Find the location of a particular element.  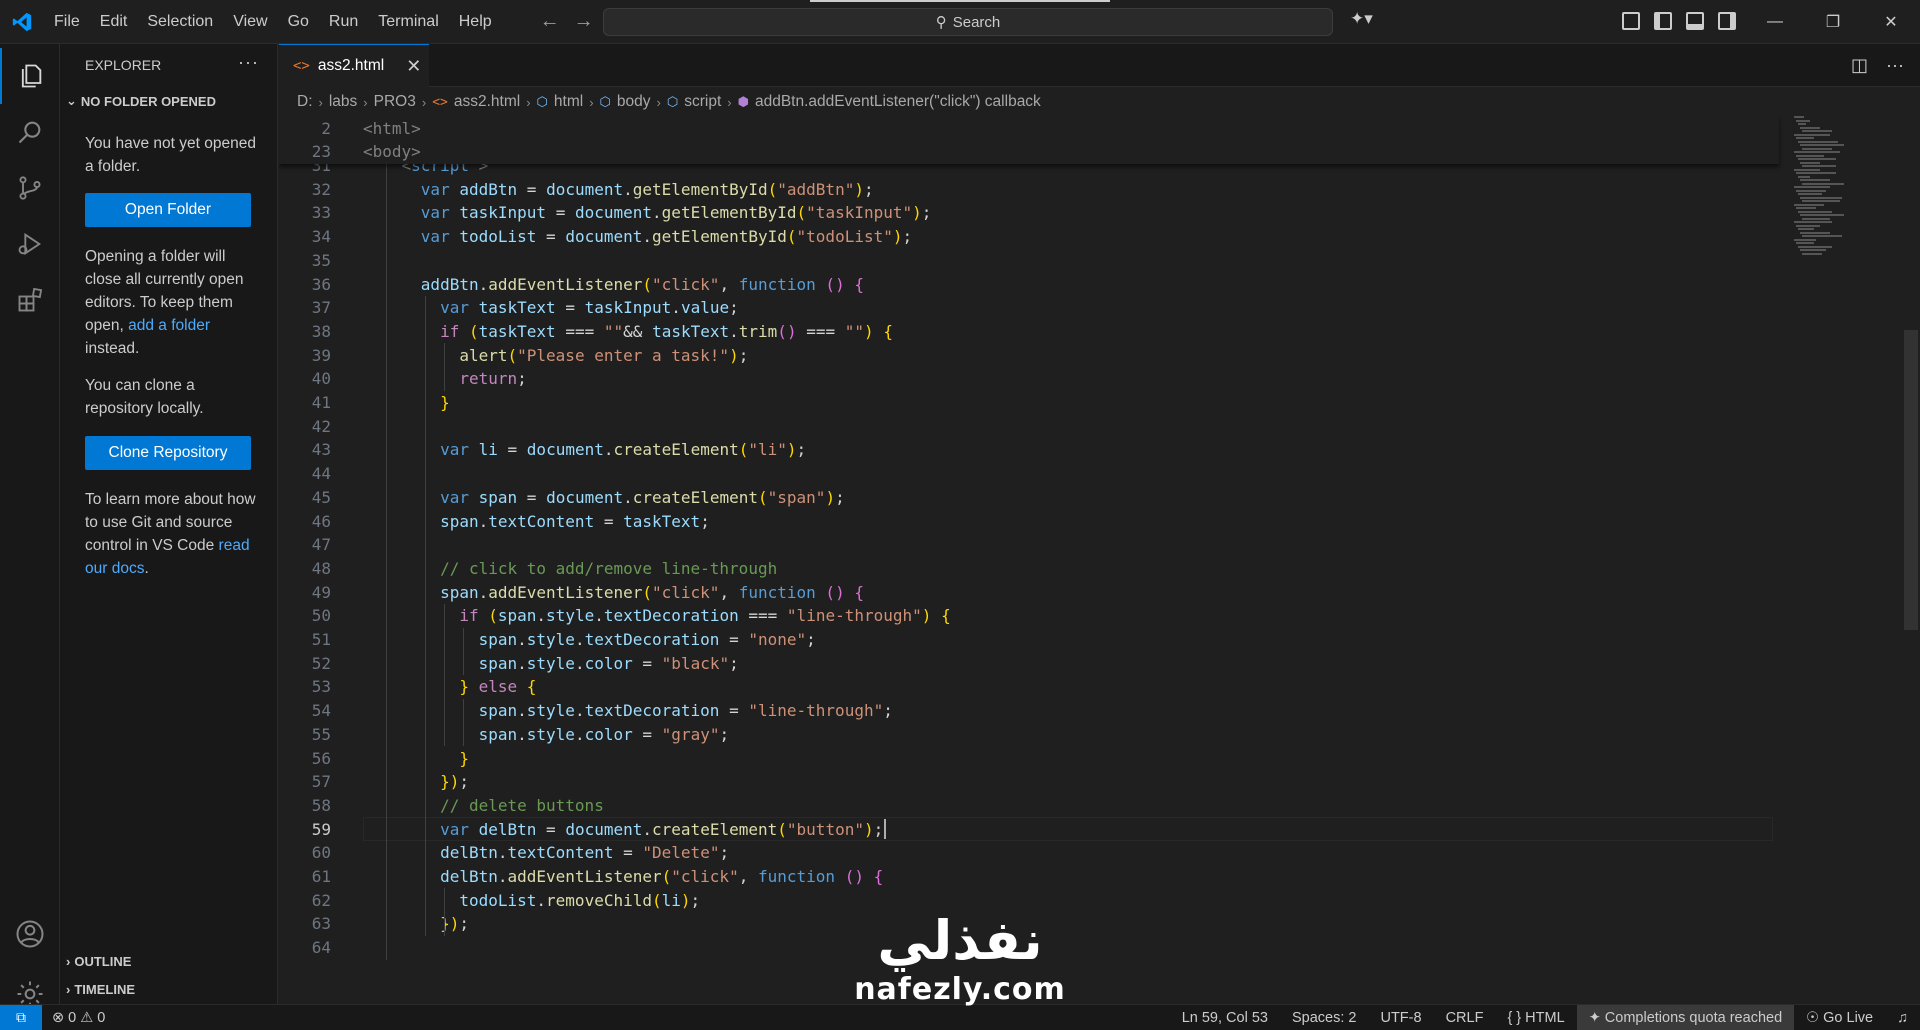

code-text: } is located at coordinates (416, 758).